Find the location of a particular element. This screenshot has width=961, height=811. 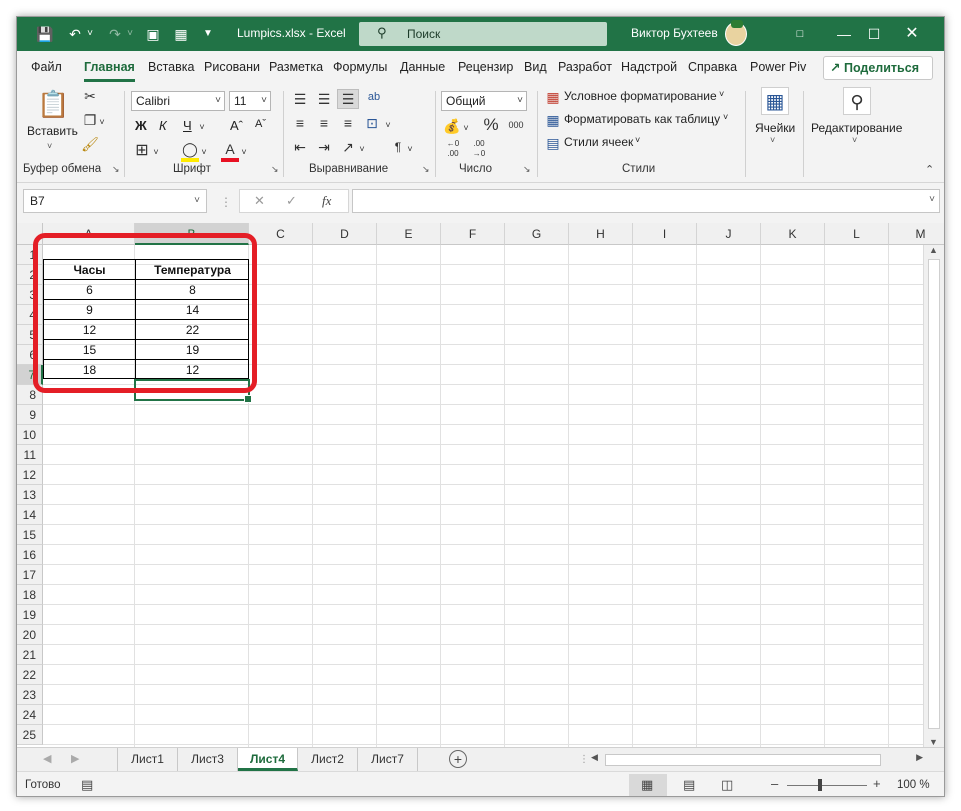

conditional-formatting-dropdown-icon: ˅ is located at coordinates (721, 94).